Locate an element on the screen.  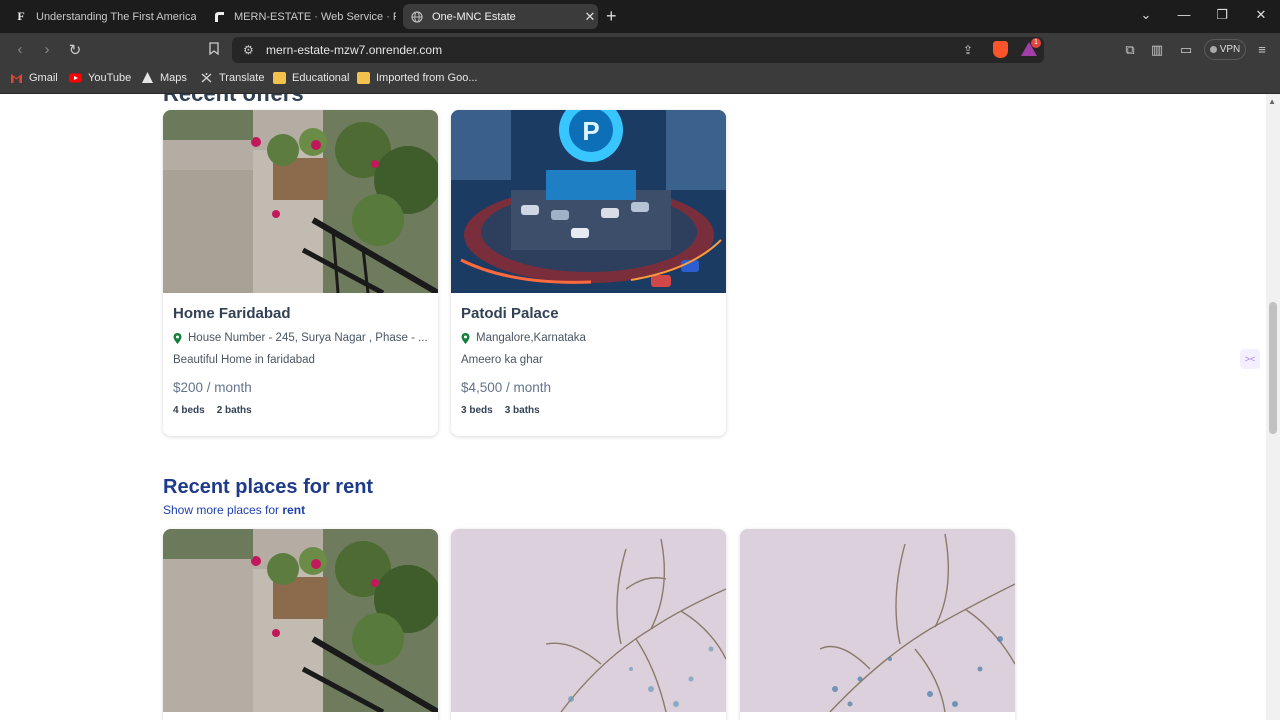
url-text: mern-estate-mzw7.onrender.com is located at coordinates (354, 50).